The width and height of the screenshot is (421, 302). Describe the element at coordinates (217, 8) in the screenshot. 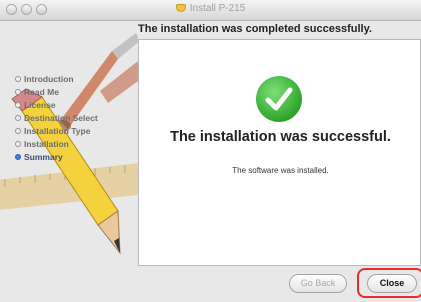

I see `window-title-text: Install P-215` at that location.